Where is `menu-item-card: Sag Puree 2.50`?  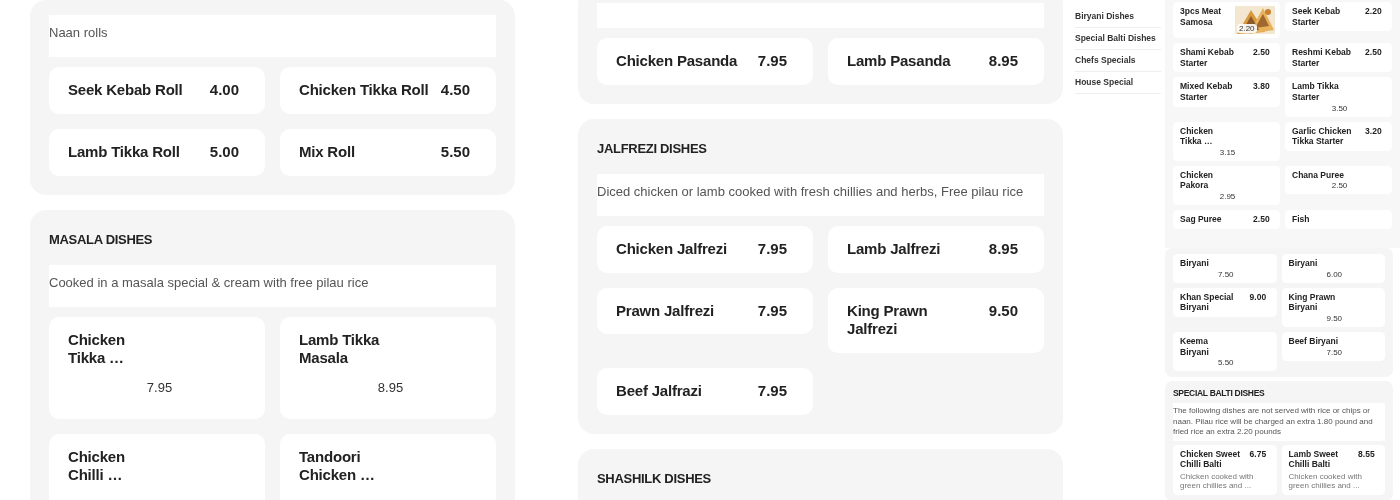 menu-item-card: Sag Puree 2.50 is located at coordinates (1226, 219).